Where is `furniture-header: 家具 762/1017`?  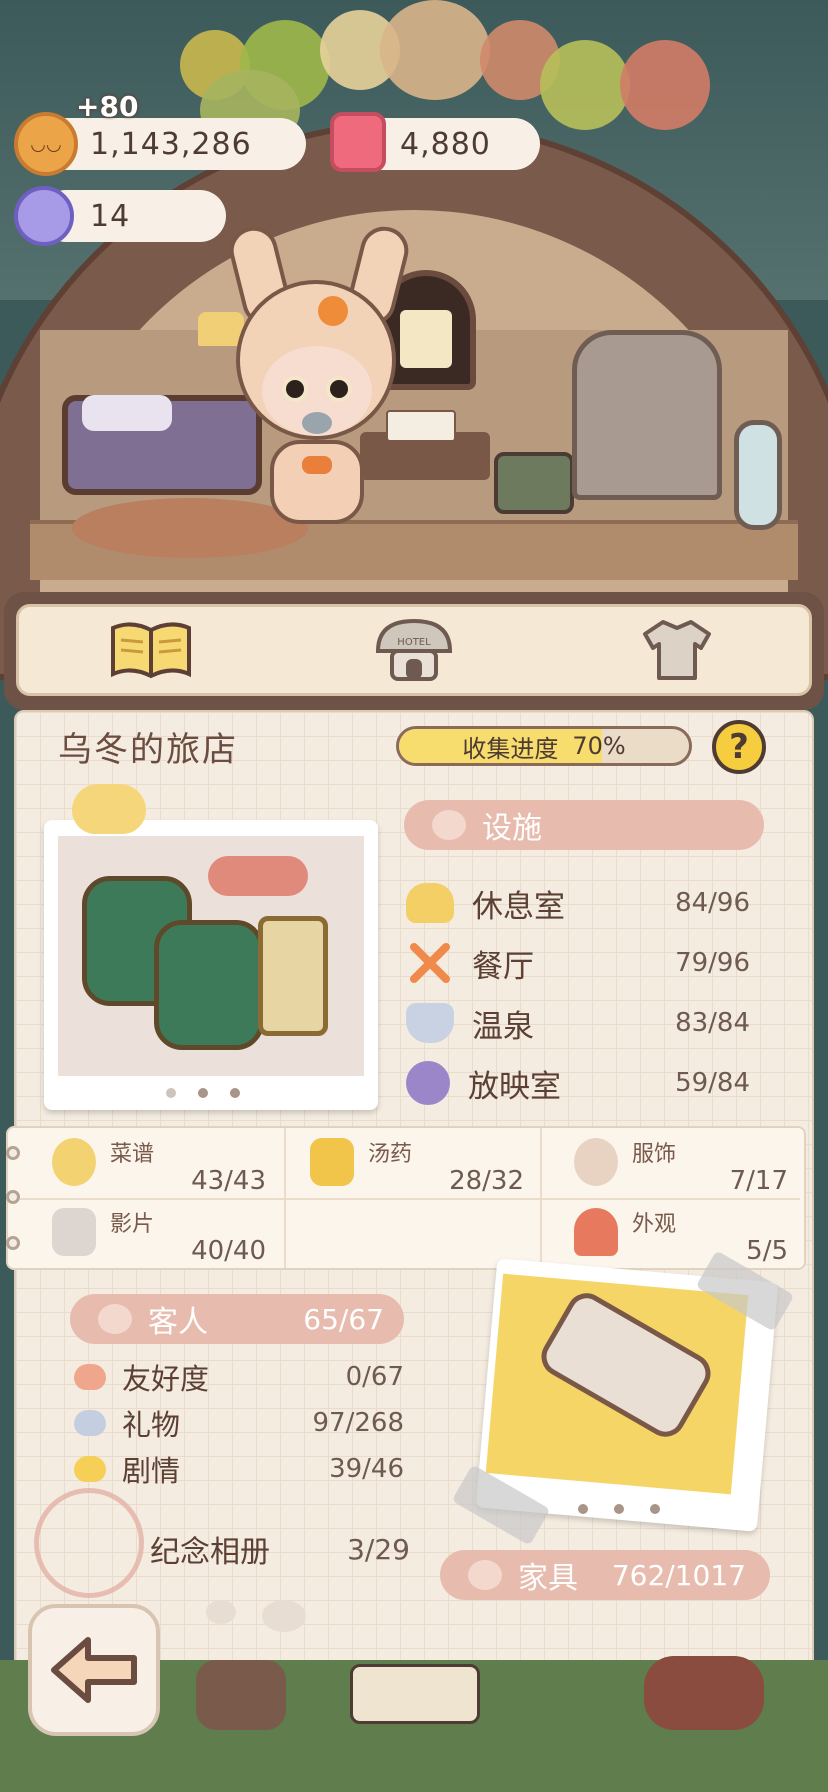
furniture-header: 家具 762/1017 is located at coordinates (605, 1575).